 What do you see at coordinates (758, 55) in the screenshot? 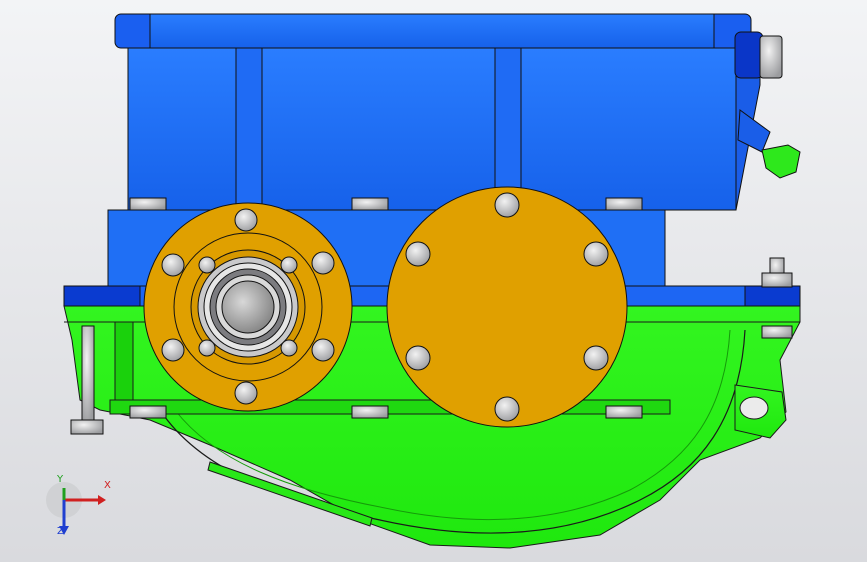
I see `breather-plug` at bounding box center [758, 55].